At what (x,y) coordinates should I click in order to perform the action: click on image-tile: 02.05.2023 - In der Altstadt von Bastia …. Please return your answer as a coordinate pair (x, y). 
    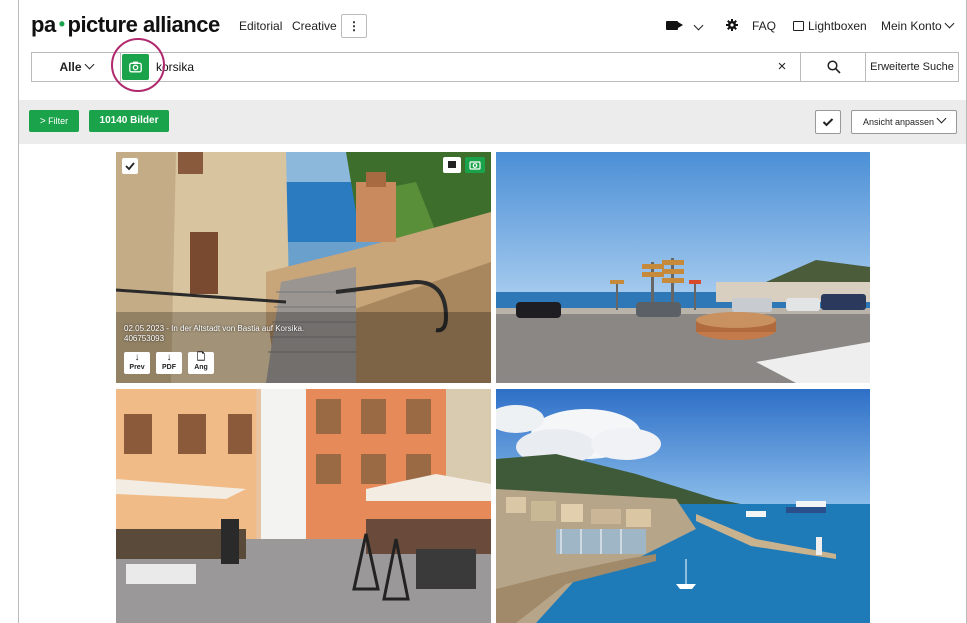
    Looking at the image, I should click on (303, 267).